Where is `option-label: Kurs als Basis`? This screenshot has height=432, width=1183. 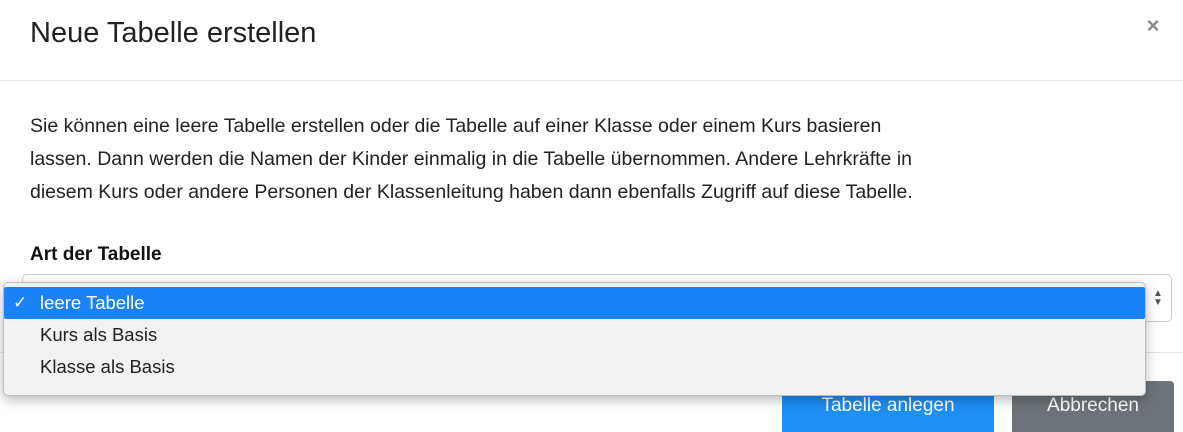
option-label: Kurs als Basis is located at coordinates (99, 334).